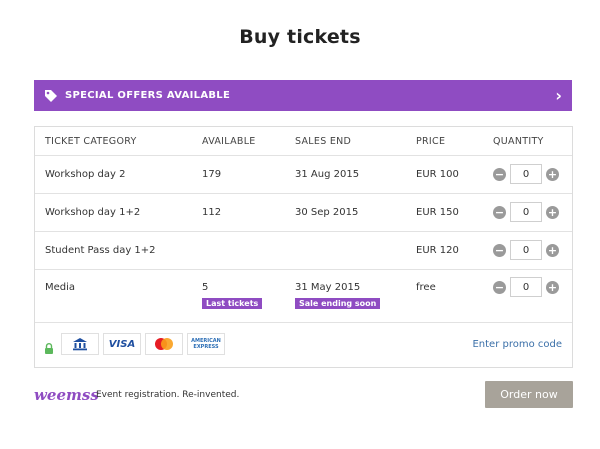 This screenshot has width=600, height=449. I want to click on ticket-price: EUR 100, so click(437, 174).